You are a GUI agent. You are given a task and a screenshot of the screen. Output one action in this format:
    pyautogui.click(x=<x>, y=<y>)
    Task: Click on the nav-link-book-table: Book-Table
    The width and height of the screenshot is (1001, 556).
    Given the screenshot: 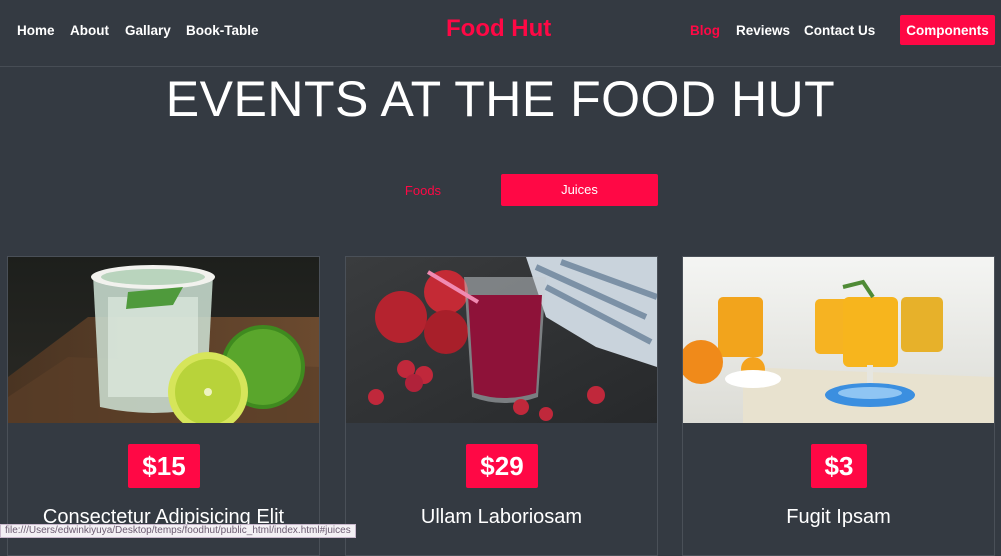 What is the action you would take?
    pyautogui.click(x=222, y=30)
    